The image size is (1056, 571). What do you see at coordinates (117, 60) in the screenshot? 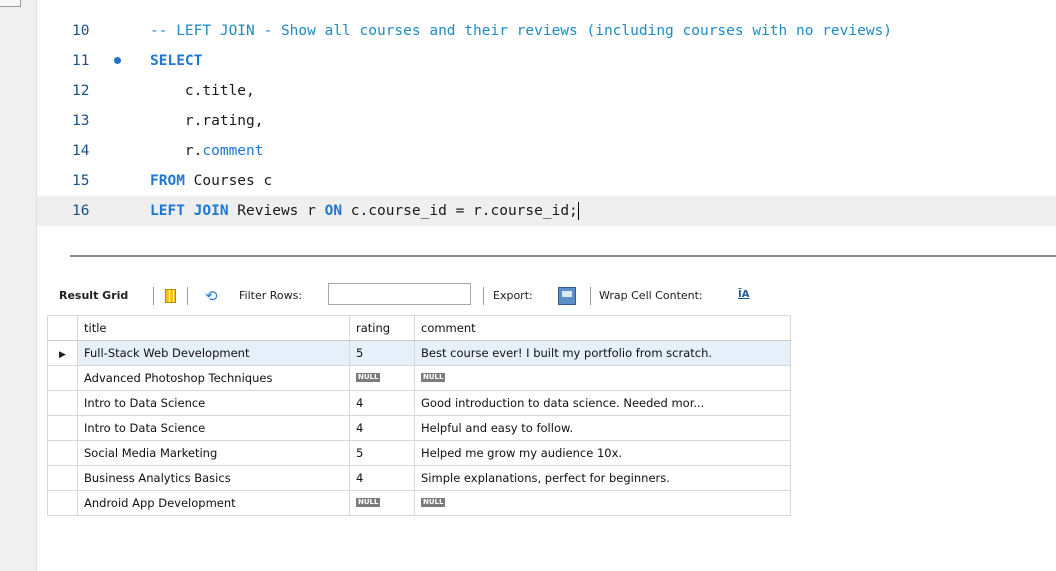
I see `statement-marker-icon` at bounding box center [117, 60].